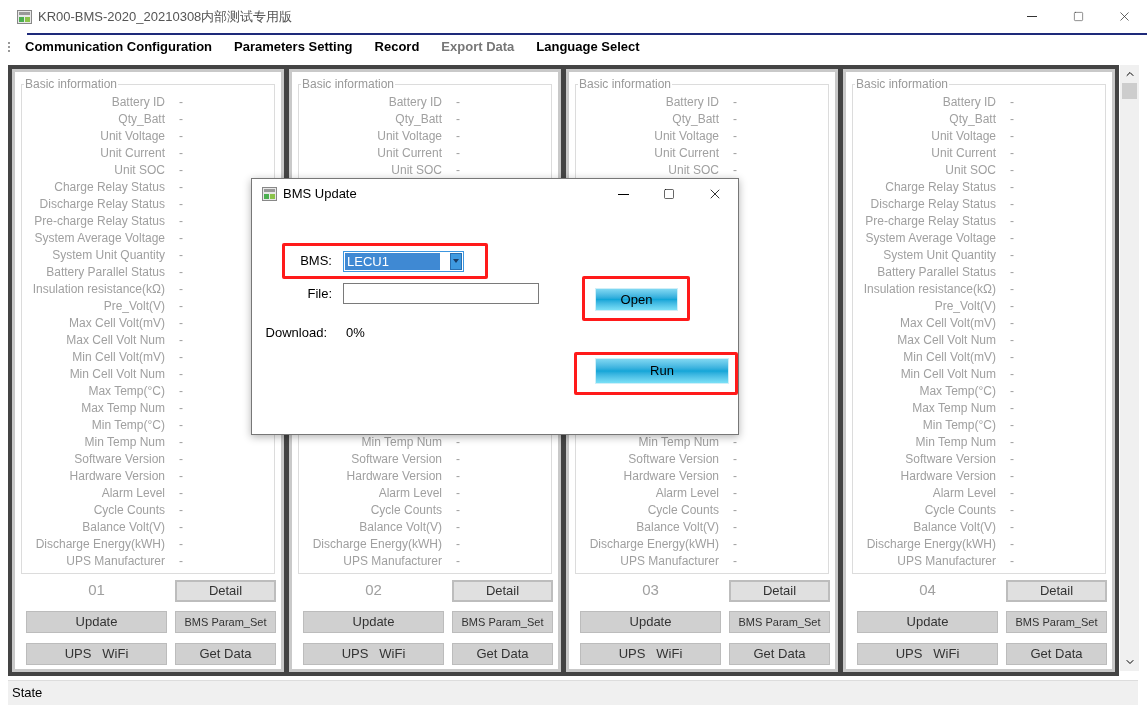 The height and width of the screenshot is (712, 1147). What do you see at coordinates (954, 527) in the screenshot?
I see `field-label: Balance Volt(V)` at bounding box center [954, 527].